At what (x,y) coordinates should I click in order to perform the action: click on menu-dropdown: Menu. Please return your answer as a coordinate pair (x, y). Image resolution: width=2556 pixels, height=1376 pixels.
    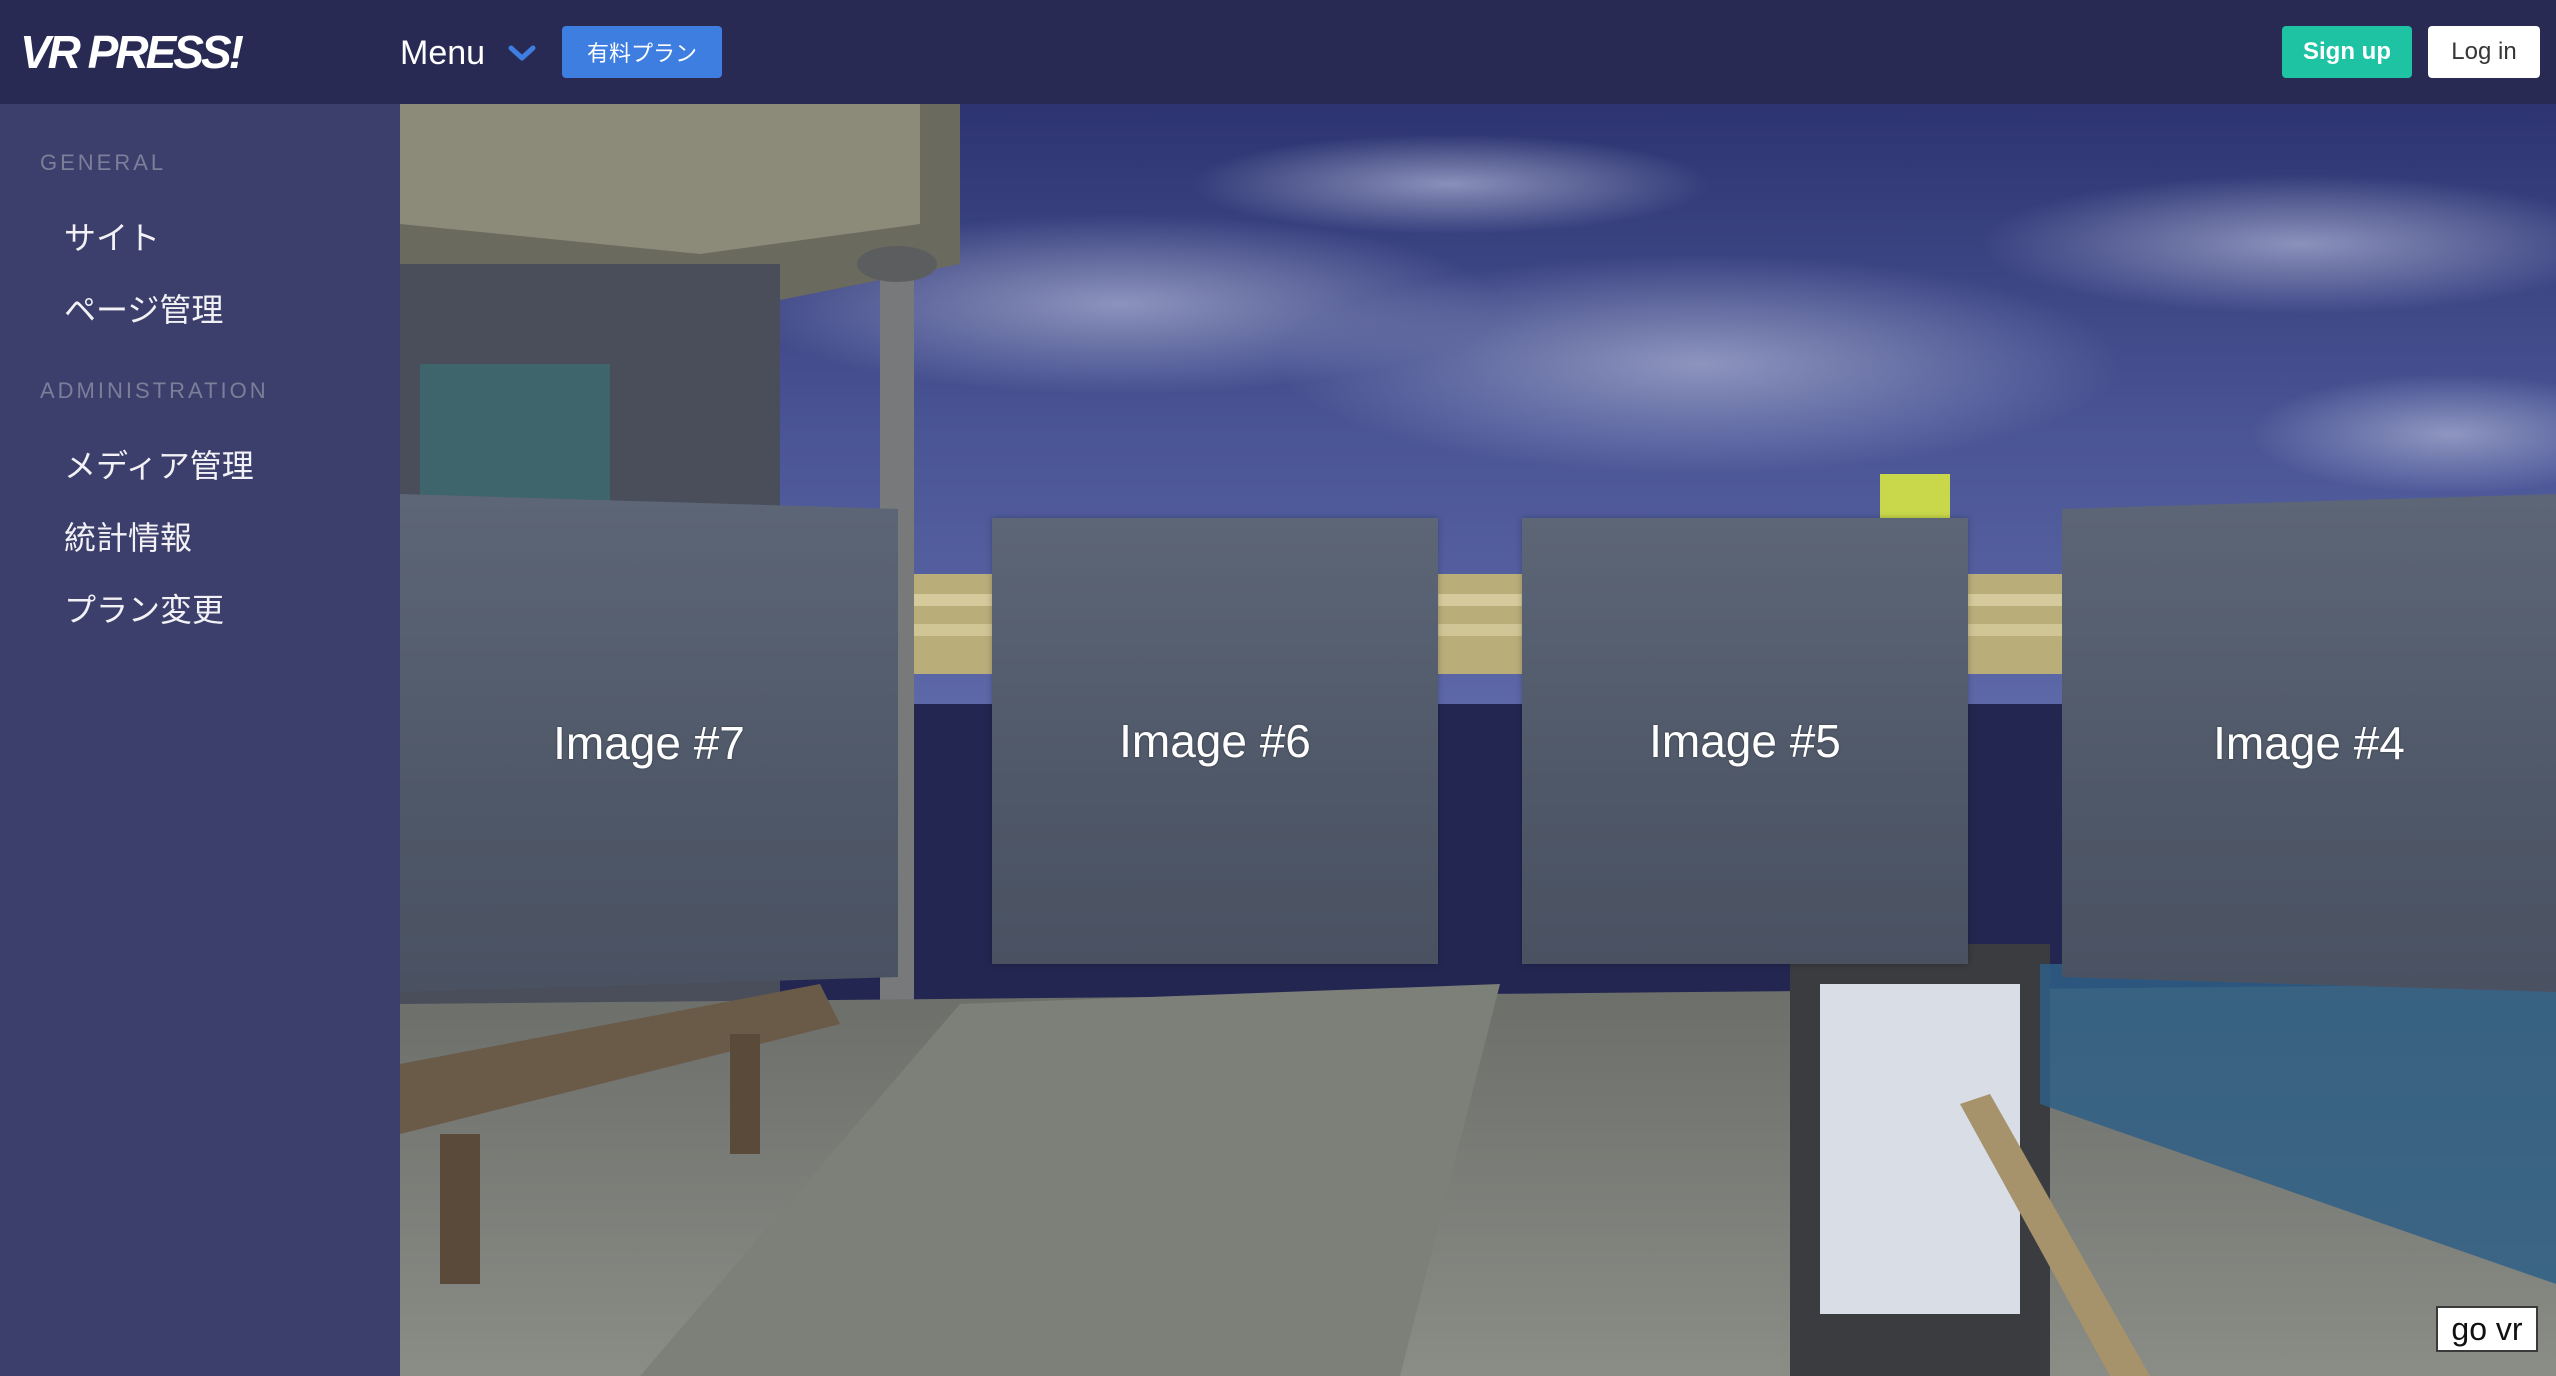
    Looking at the image, I should click on (468, 53).